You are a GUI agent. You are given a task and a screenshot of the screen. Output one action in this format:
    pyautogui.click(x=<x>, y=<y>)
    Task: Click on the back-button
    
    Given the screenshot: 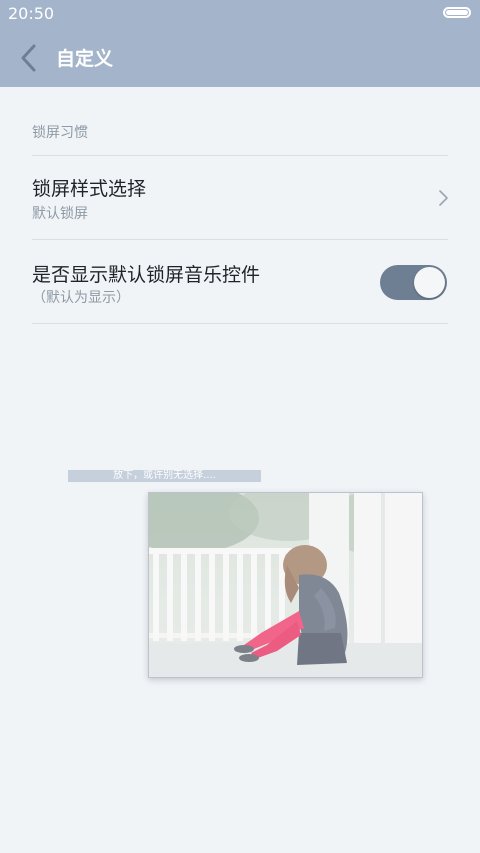 What is the action you would take?
    pyautogui.click(x=30, y=58)
    